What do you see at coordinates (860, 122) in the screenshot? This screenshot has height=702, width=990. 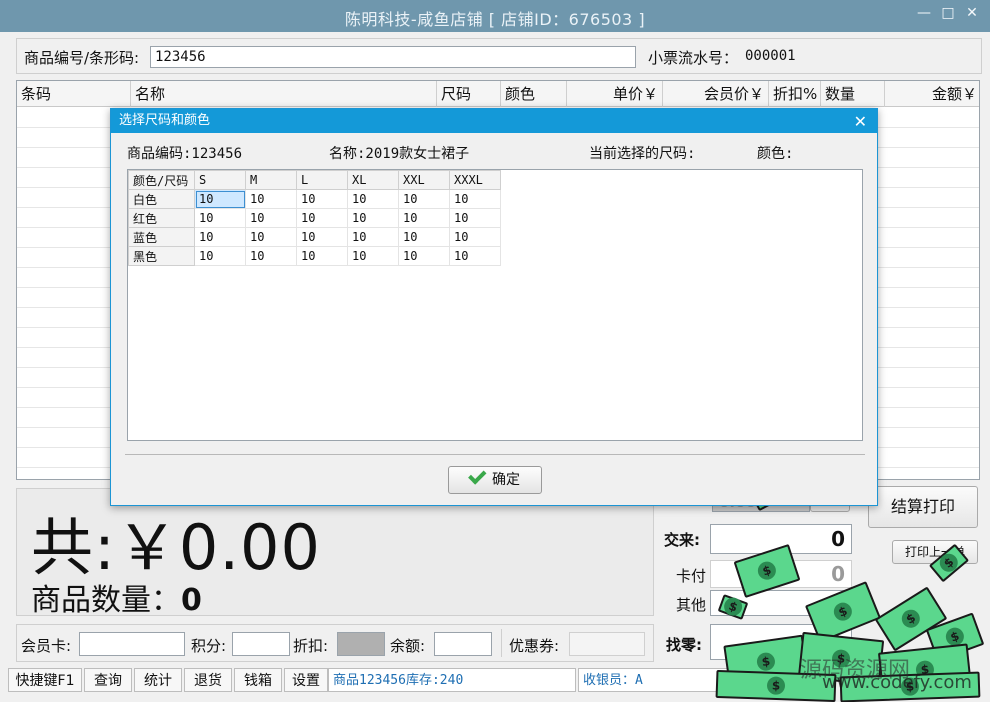 I see `dialog-close-icon: ✕` at bounding box center [860, 122].